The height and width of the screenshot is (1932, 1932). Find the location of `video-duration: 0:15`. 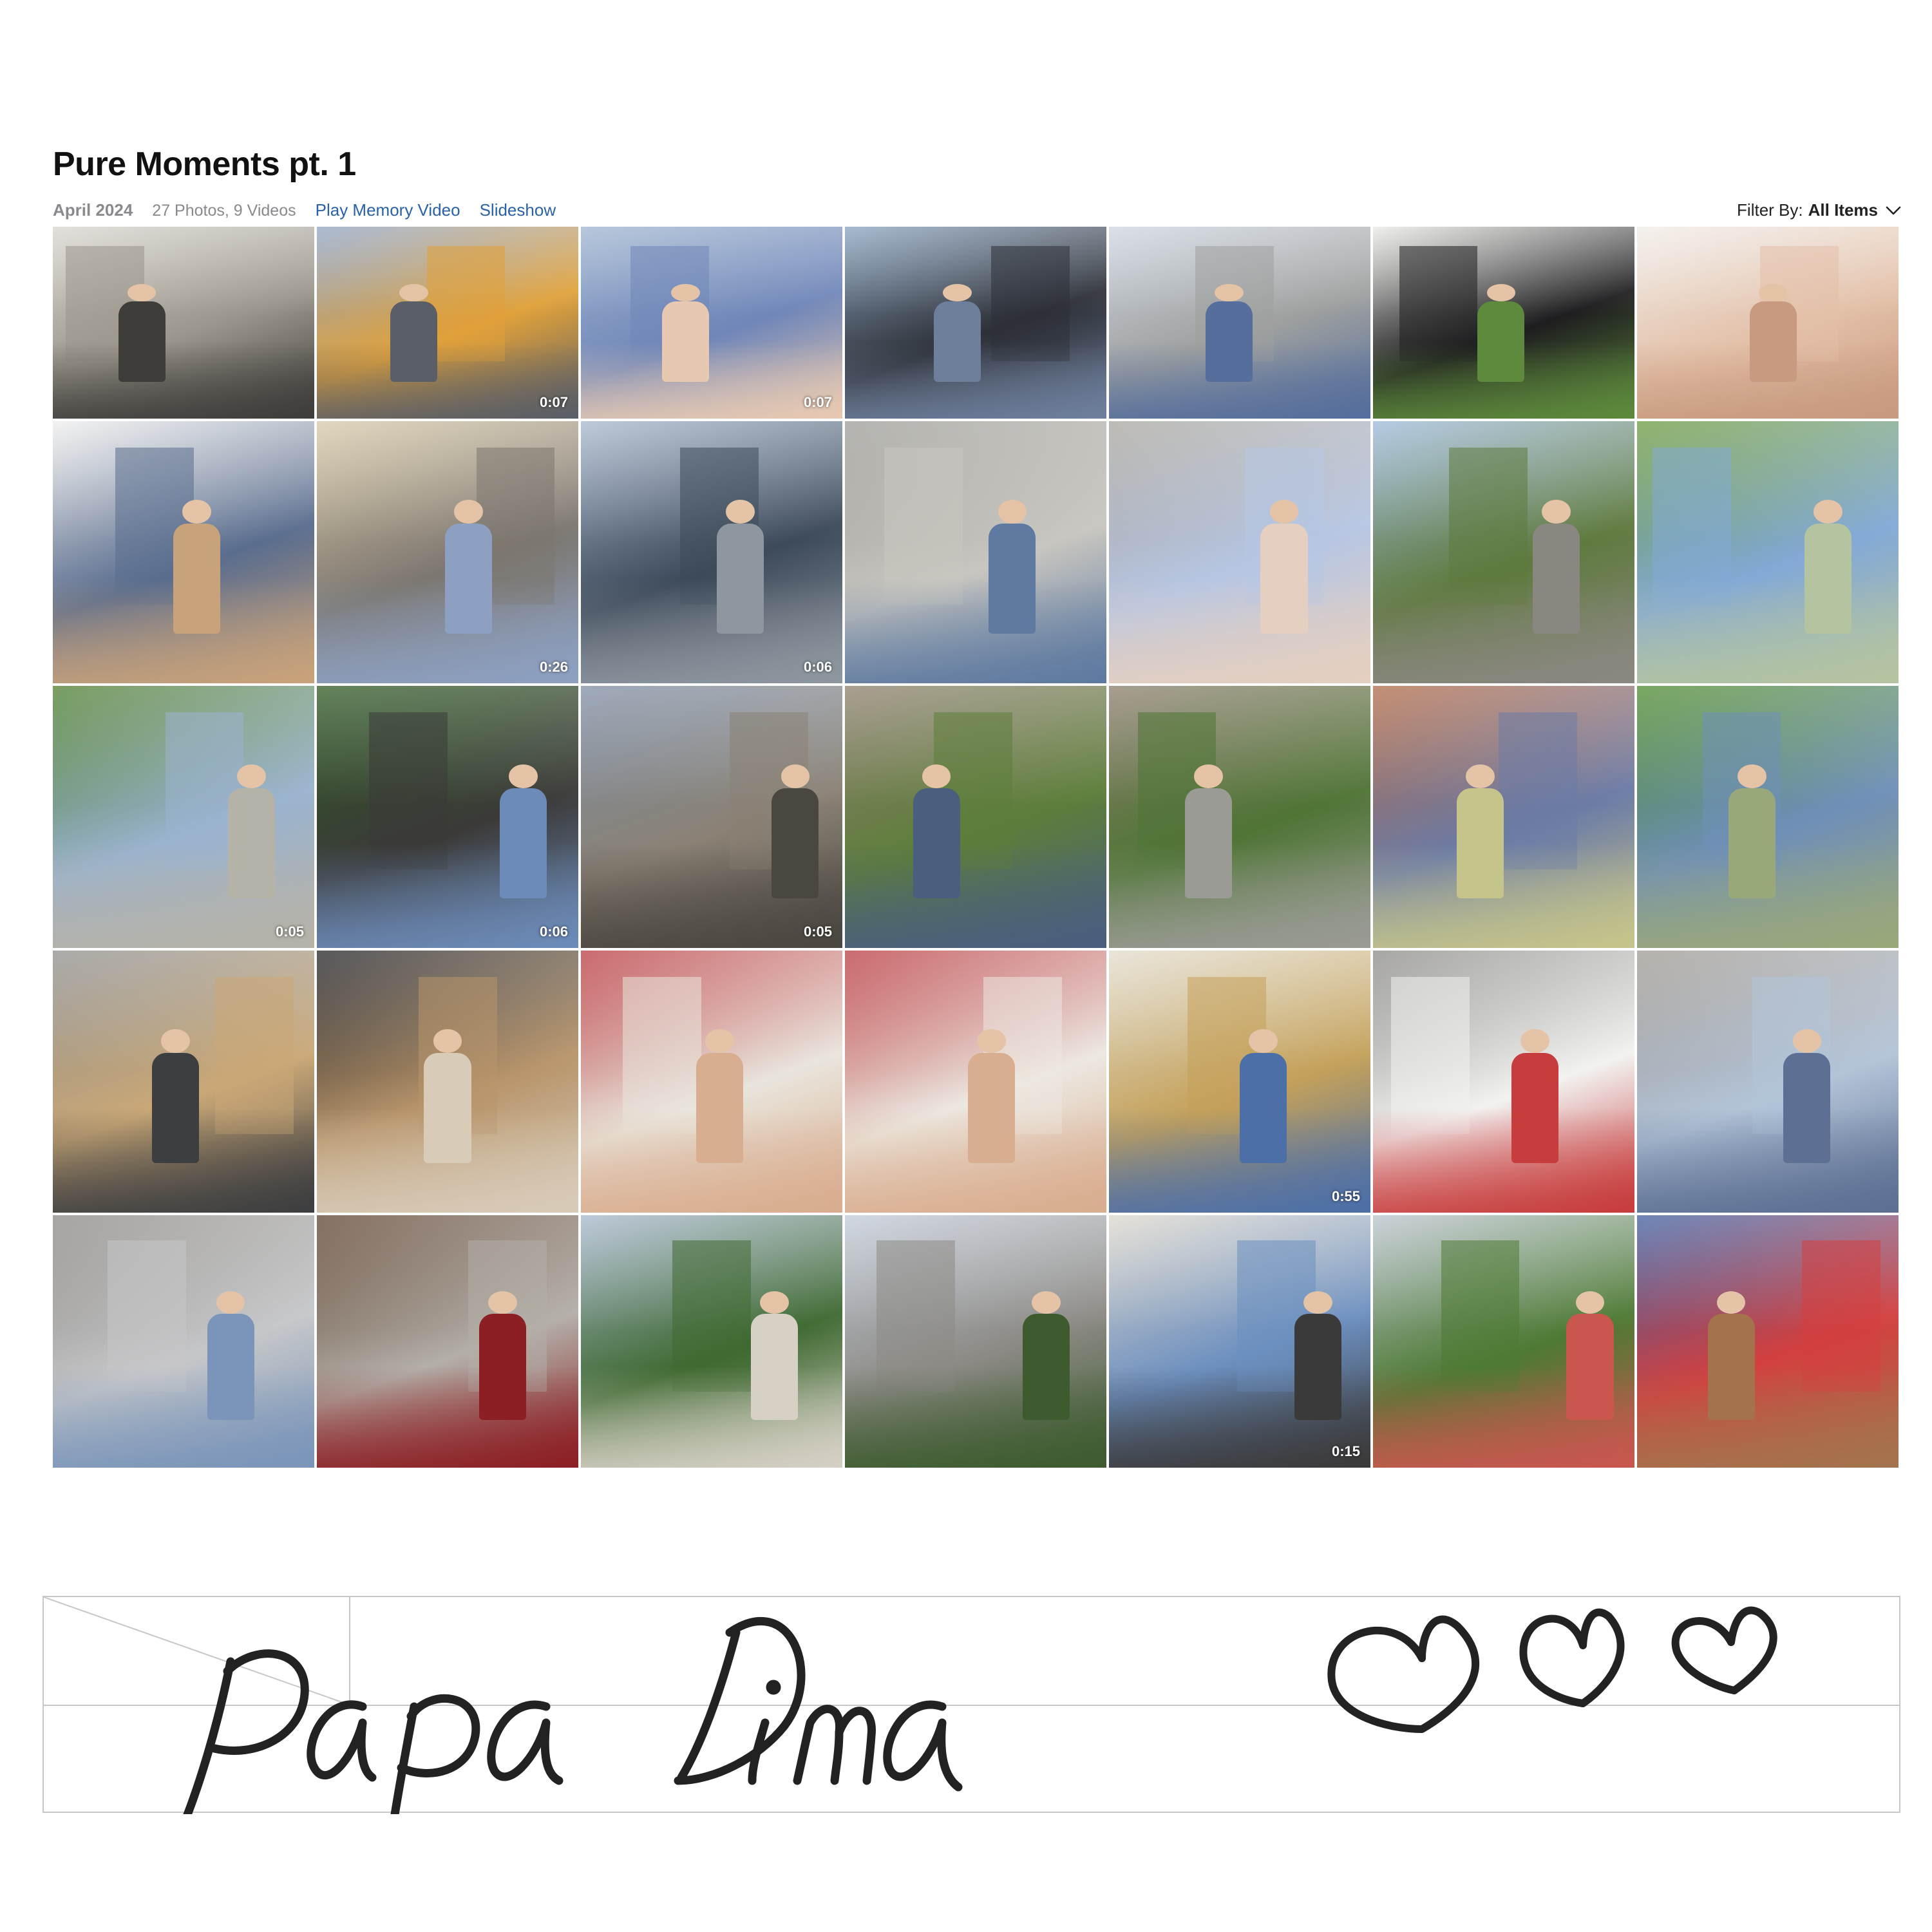

video-duration: 0:15 is located at coordinates (1345, 1451).